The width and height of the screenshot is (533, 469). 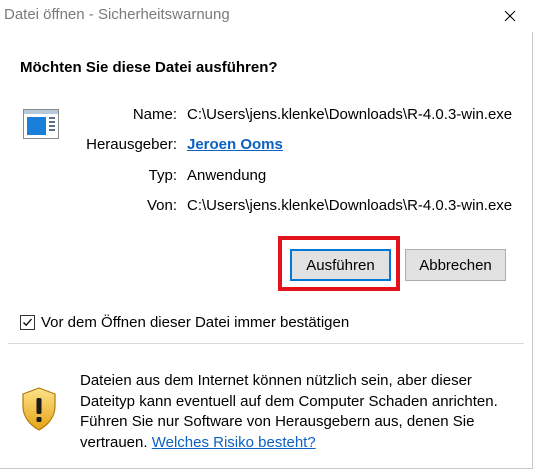 I want to click on application-window-icon, so click(x=41, y=124).